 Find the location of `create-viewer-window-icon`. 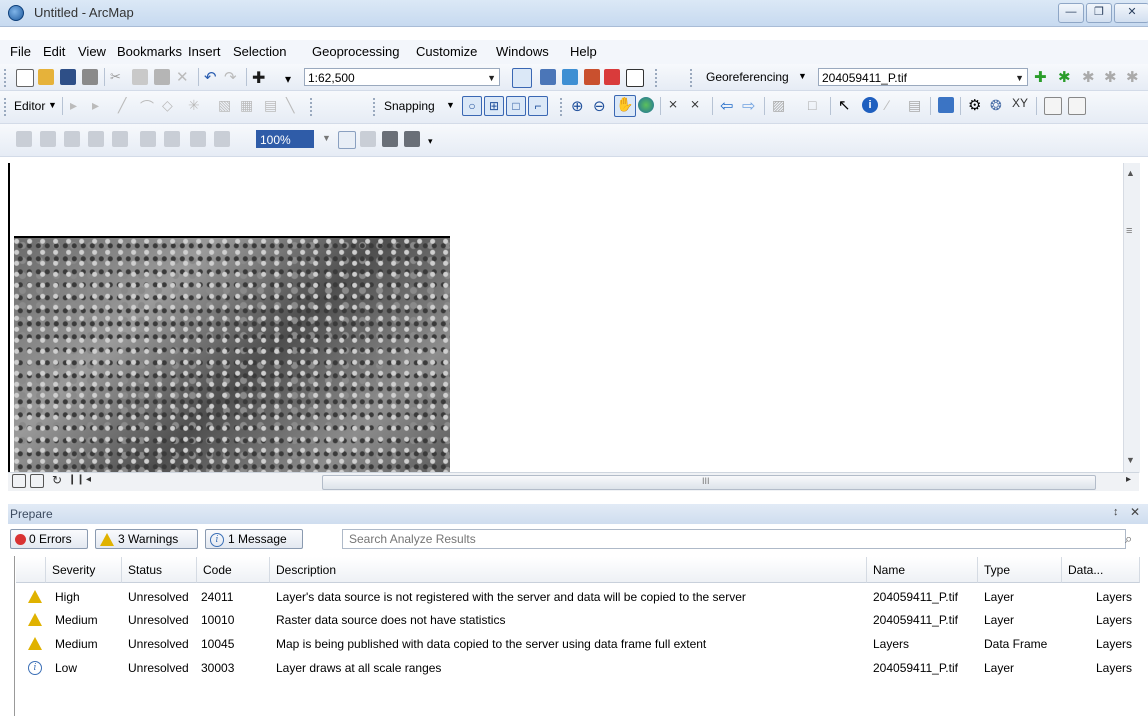

create-viewer-window-icon is located at coordinates (1077, 106).